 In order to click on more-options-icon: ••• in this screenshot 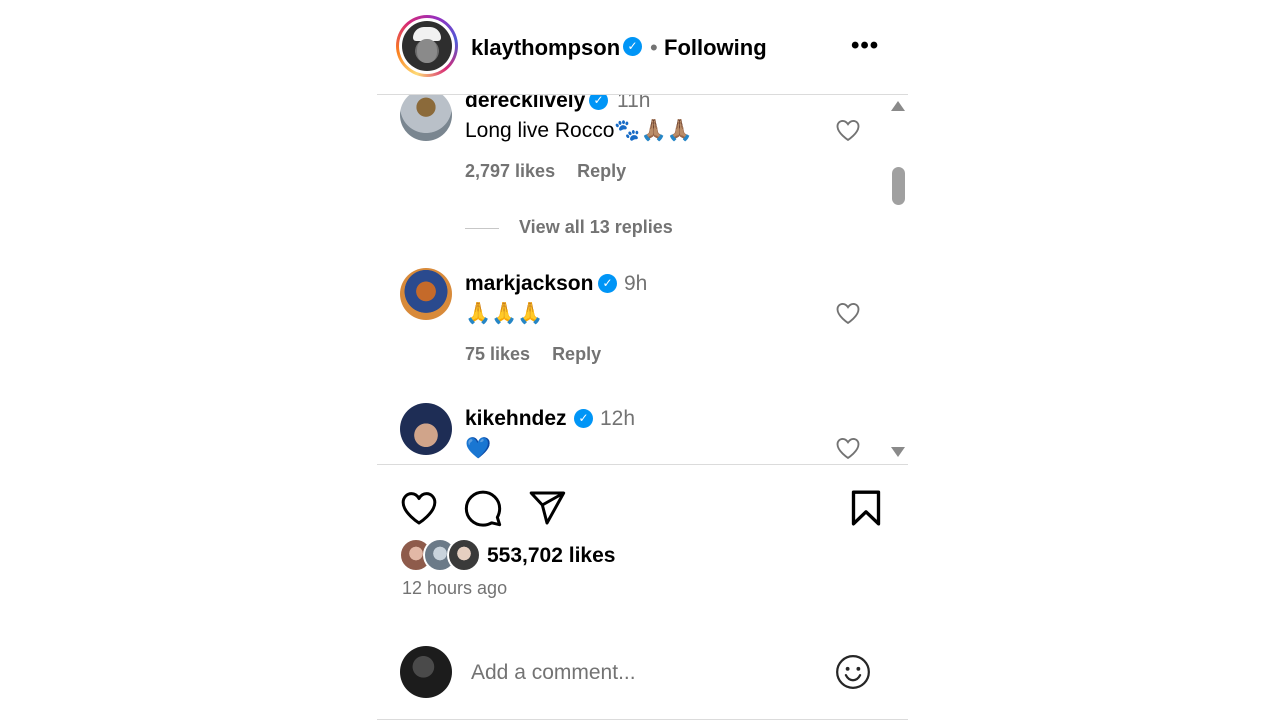, I will do `click(865, 46)`.